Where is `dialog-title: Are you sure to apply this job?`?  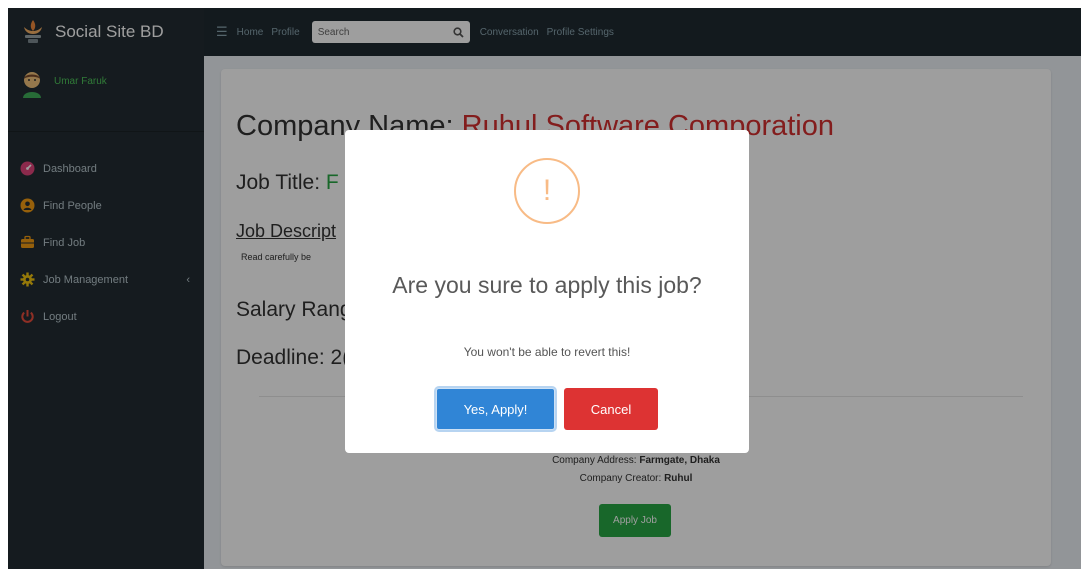
dialog-title: Are you sure to apply this job? is located at coordinates (547, 285).